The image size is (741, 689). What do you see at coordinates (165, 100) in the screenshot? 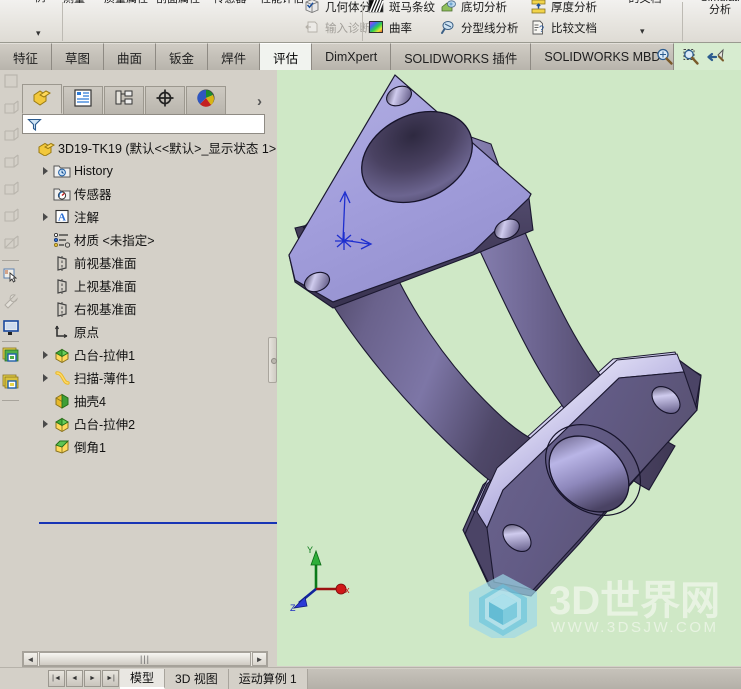
I see `dimxpert-manager-tab` at bounding box center [165, 100].